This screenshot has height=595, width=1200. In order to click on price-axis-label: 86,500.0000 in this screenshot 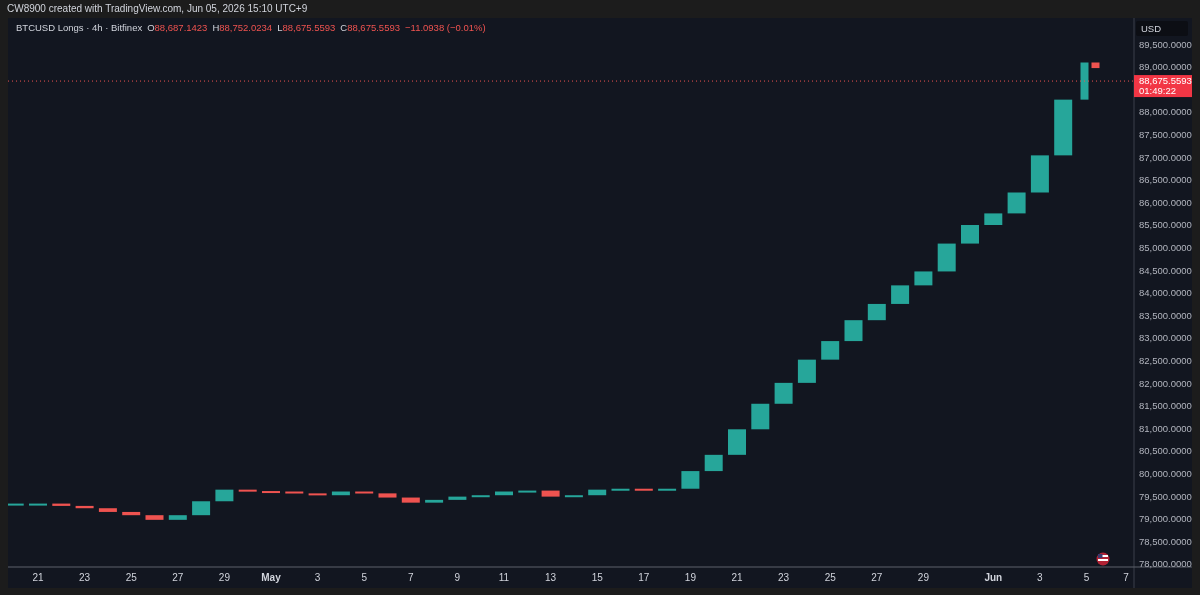, I will do `click(1165, 180)`.